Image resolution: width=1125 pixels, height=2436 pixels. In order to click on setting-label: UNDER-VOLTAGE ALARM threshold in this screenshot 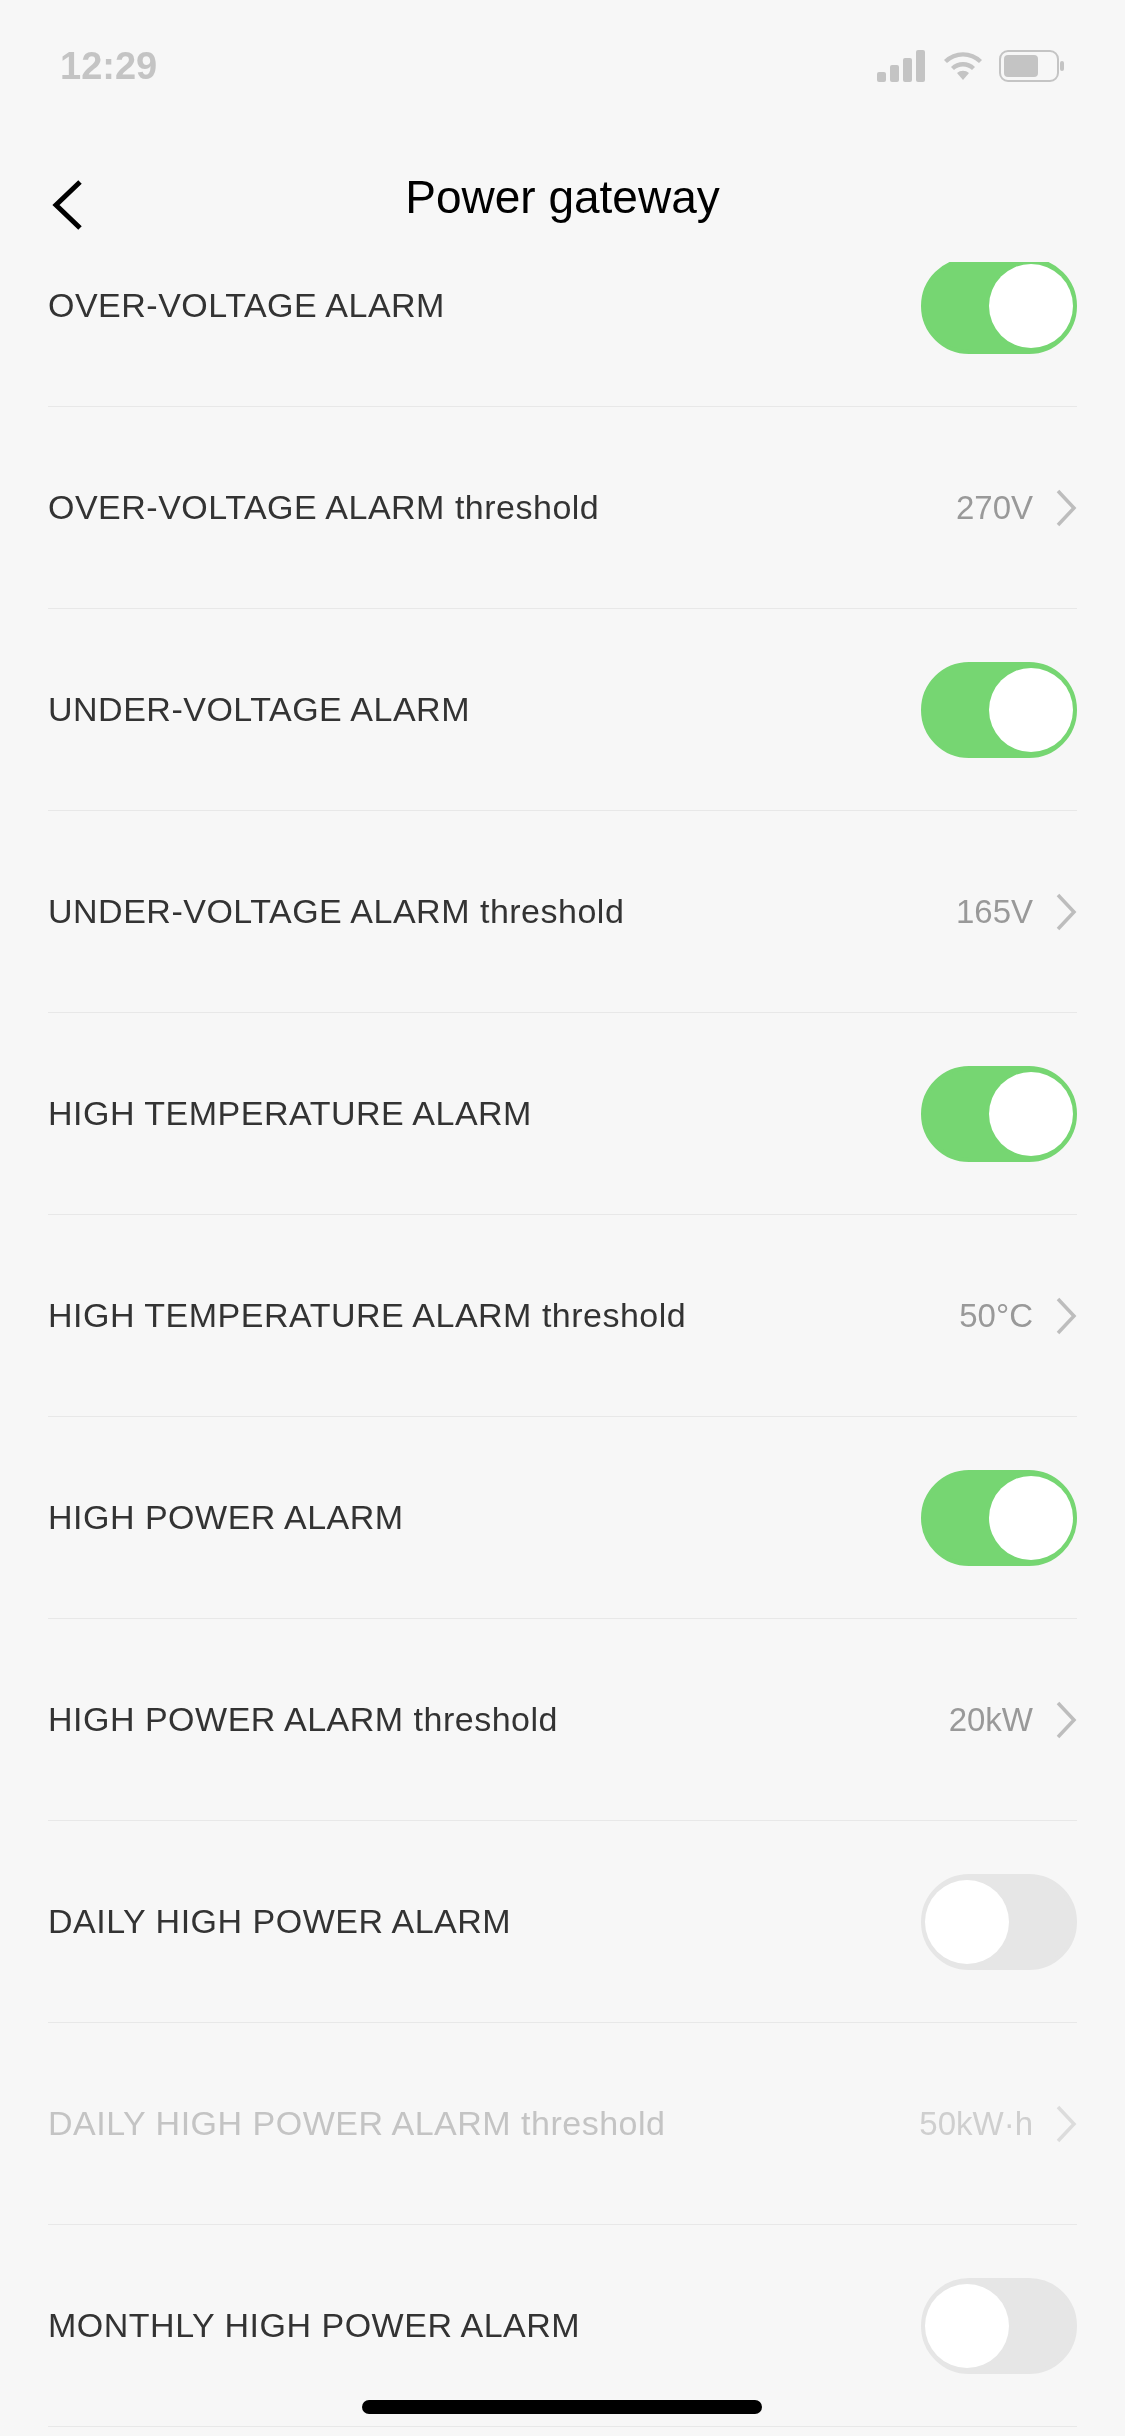, I will do `click(336, 911)`.